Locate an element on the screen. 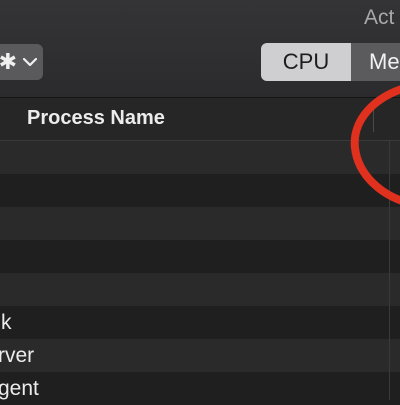 The image size is (400, 405). table-row: rver is located at coordinates (200, 355).